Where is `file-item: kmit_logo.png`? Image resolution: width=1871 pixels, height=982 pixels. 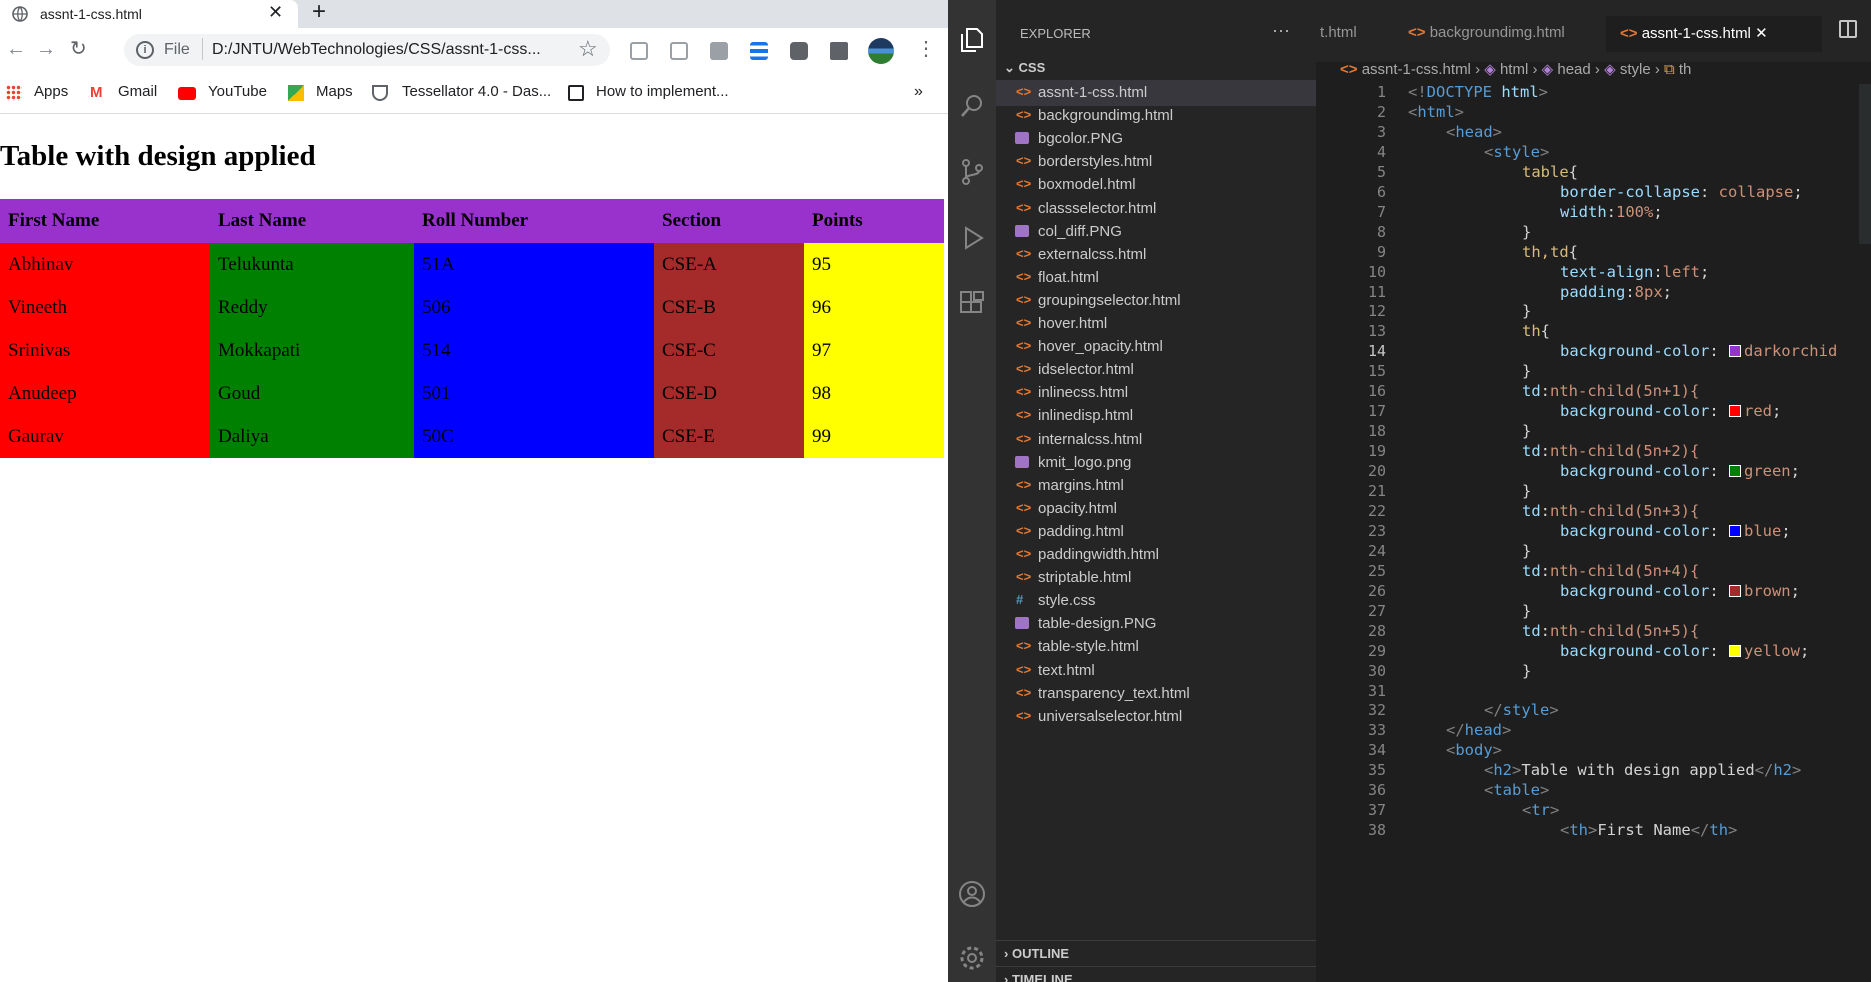
file-item: kmit_logo.png is located at coordinates (1156, 463).